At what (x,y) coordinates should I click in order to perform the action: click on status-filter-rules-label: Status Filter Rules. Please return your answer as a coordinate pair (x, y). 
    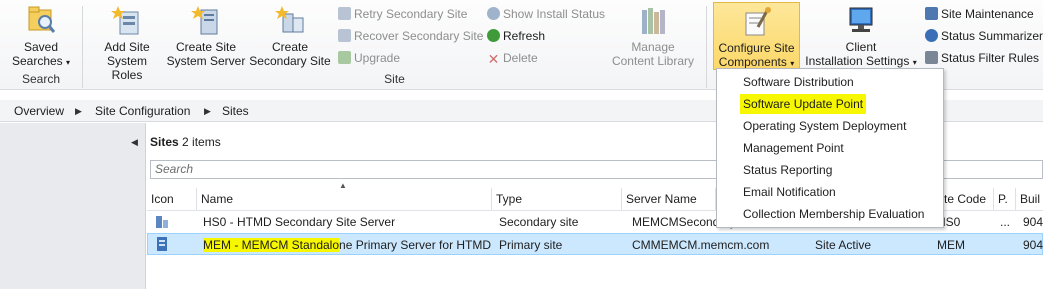
    Looking at the image, I should click on (990, 58).